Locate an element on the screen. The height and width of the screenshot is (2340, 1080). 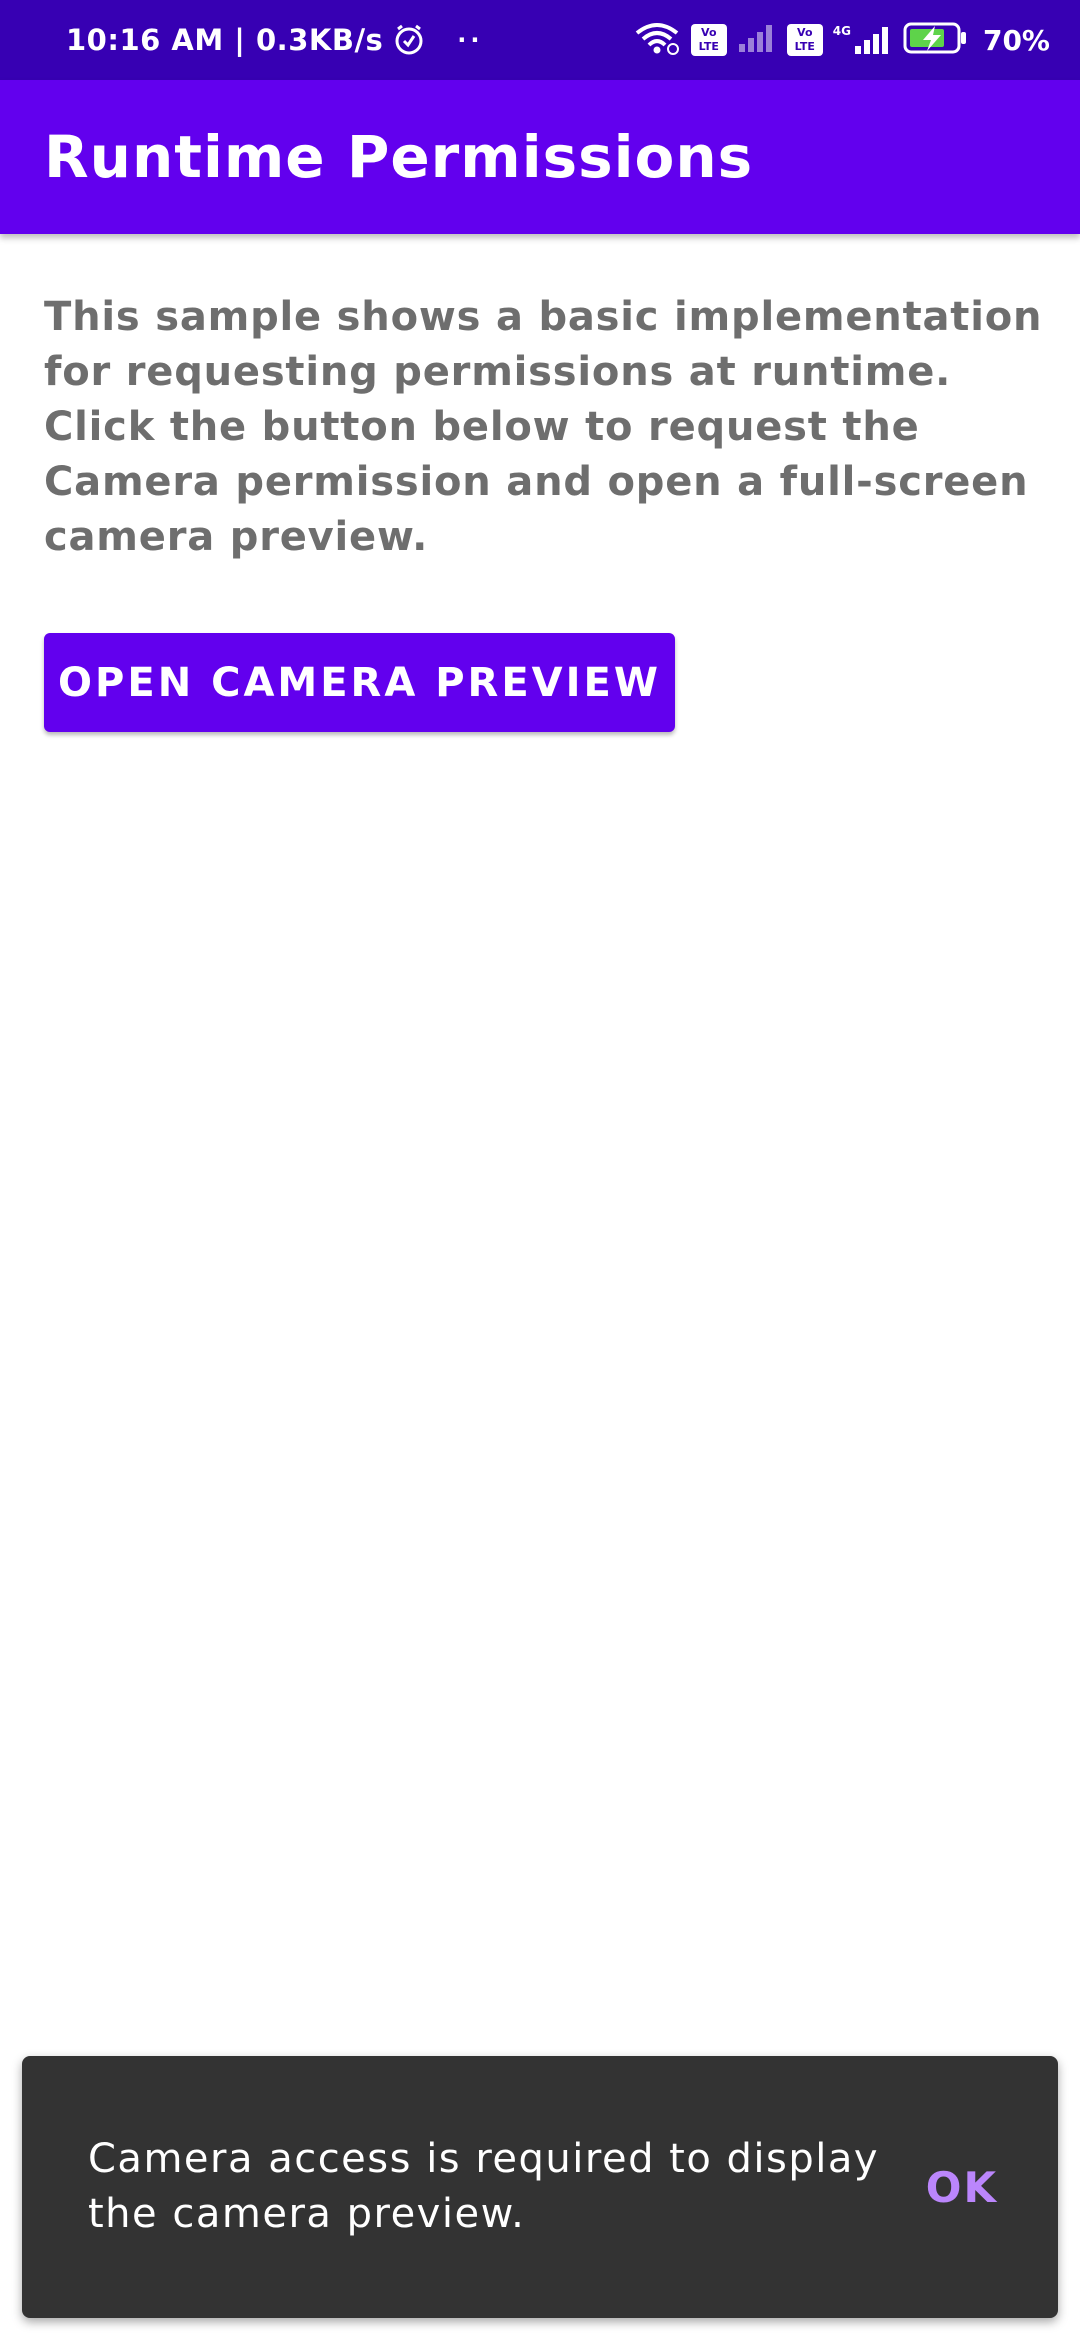
status-time-speed: 10:16 AM | 0.3KB/s is located at coordinates (225, 40).